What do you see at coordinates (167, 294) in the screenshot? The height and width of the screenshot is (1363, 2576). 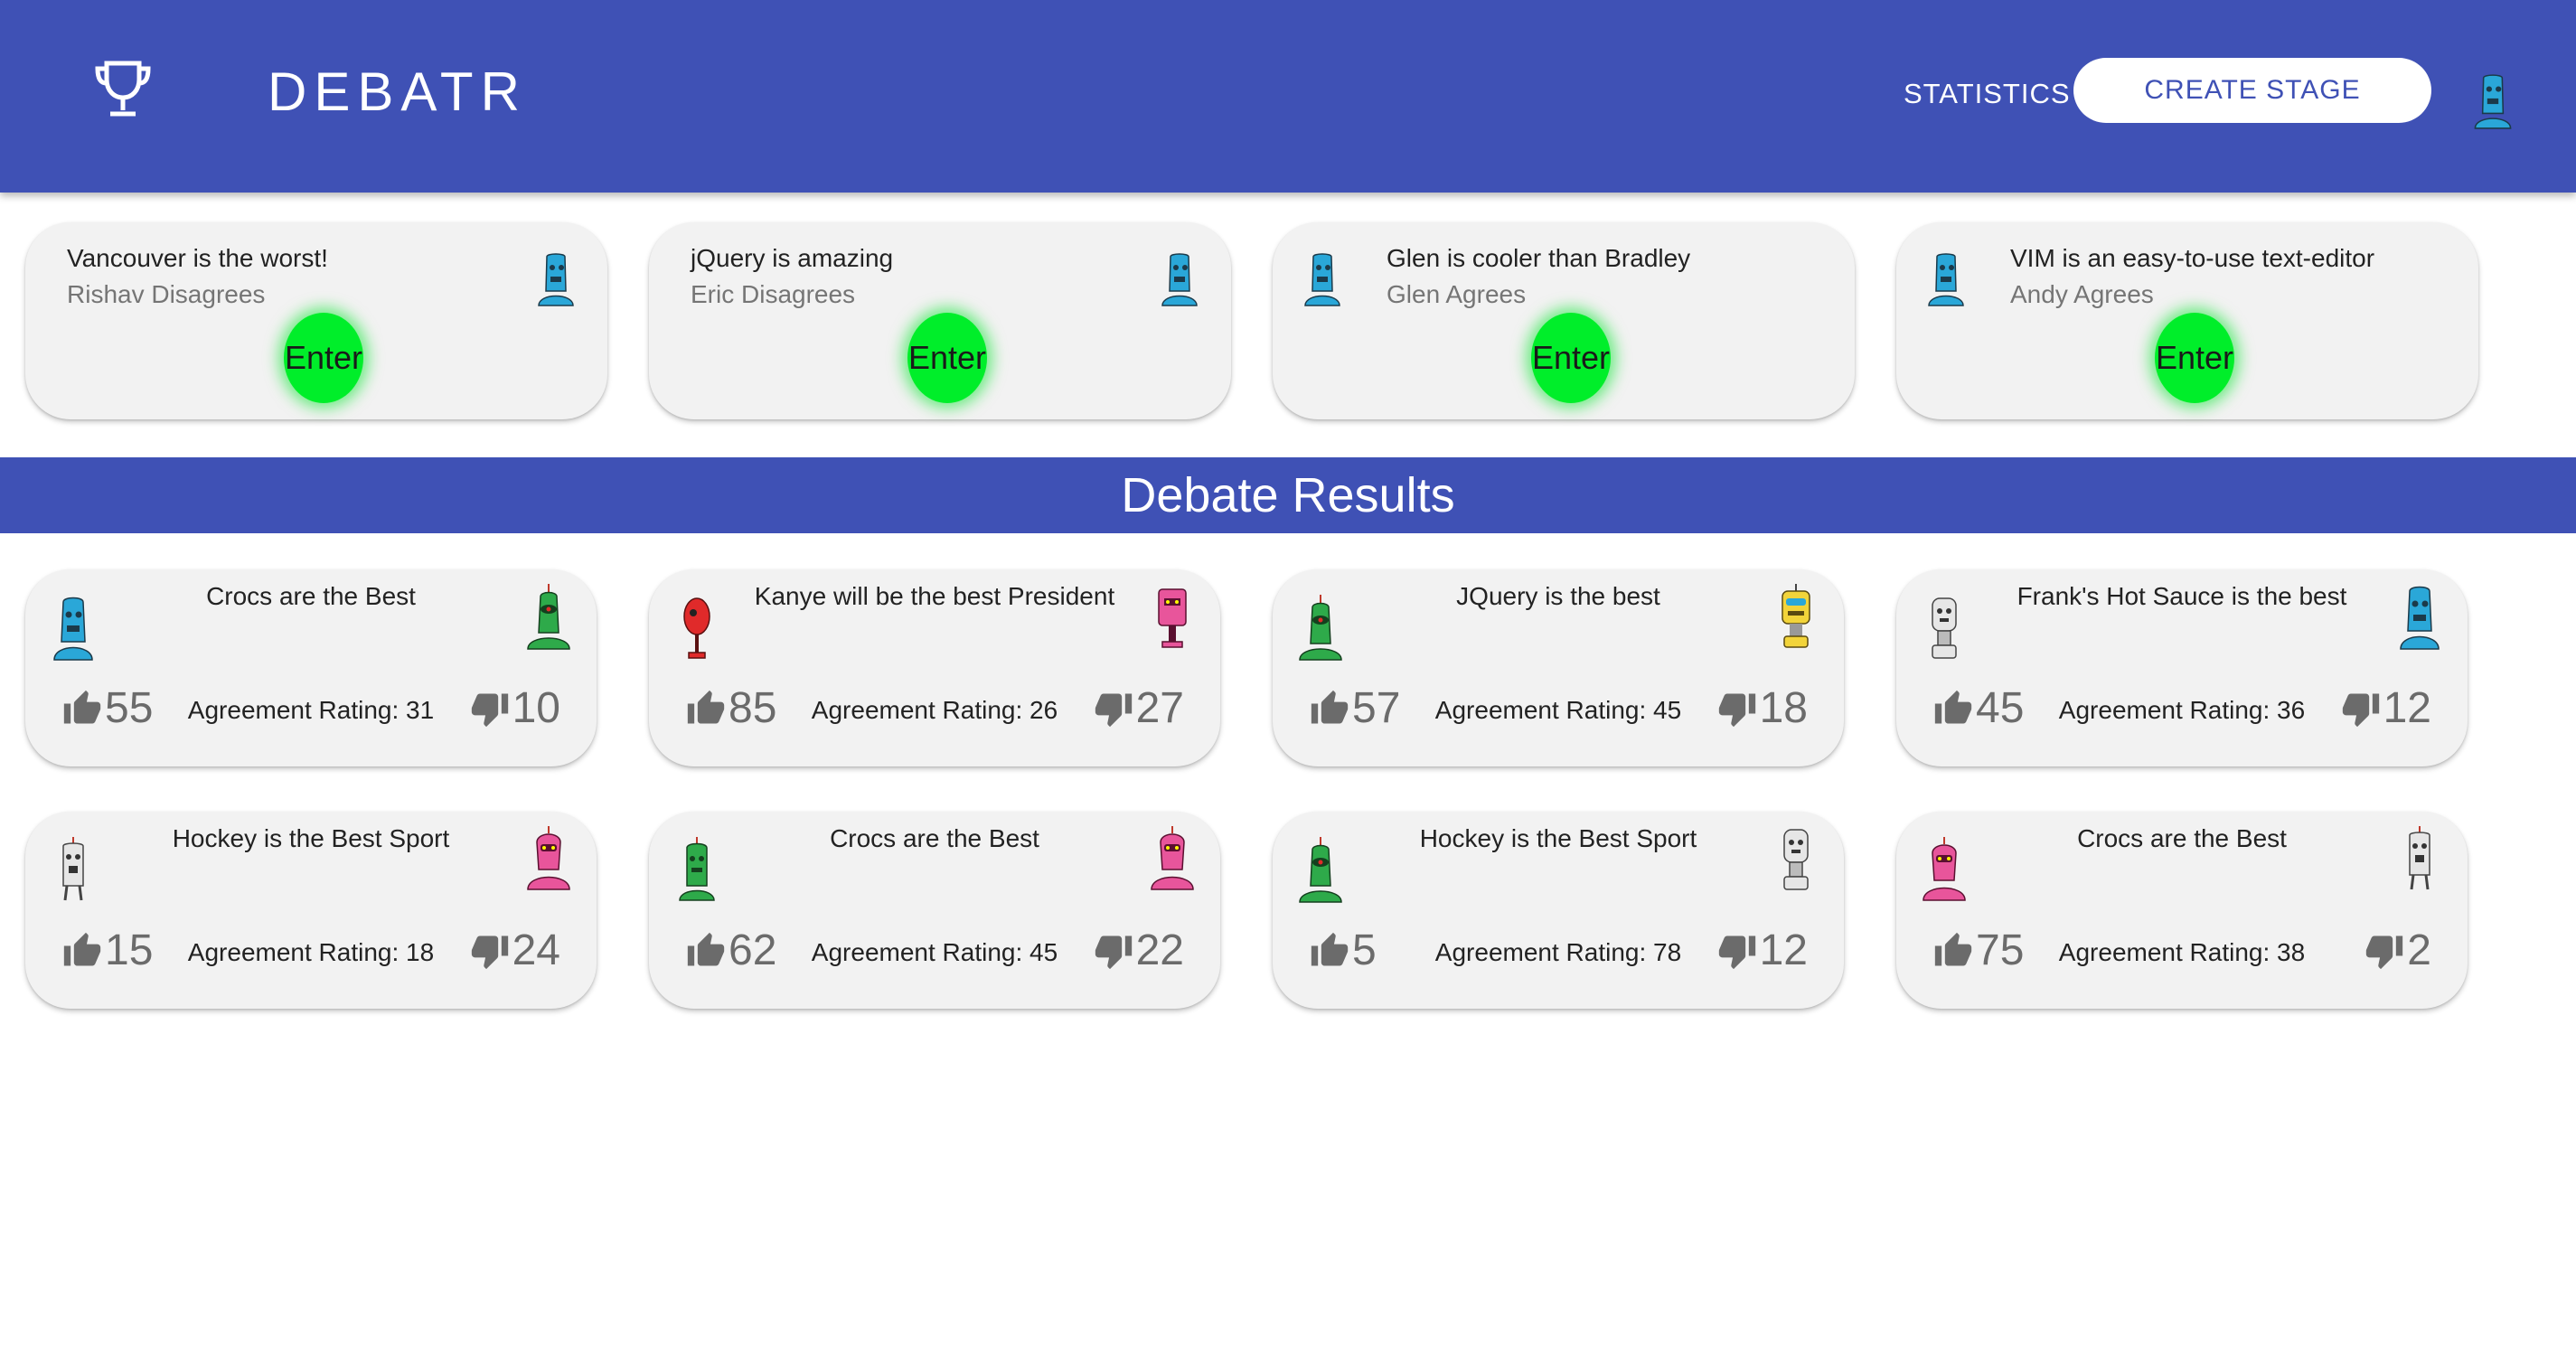 I see `stage-subtitle: Rishav Disagrees` at bounding box center [167, 294].